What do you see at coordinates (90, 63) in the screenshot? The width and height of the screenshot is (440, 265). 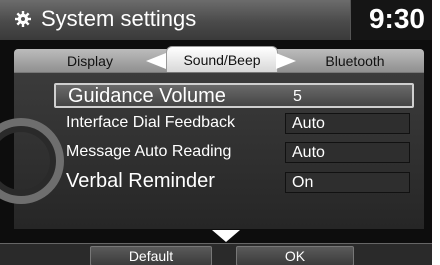 I see `tab-display: Display` at bounding box center [90, 63].